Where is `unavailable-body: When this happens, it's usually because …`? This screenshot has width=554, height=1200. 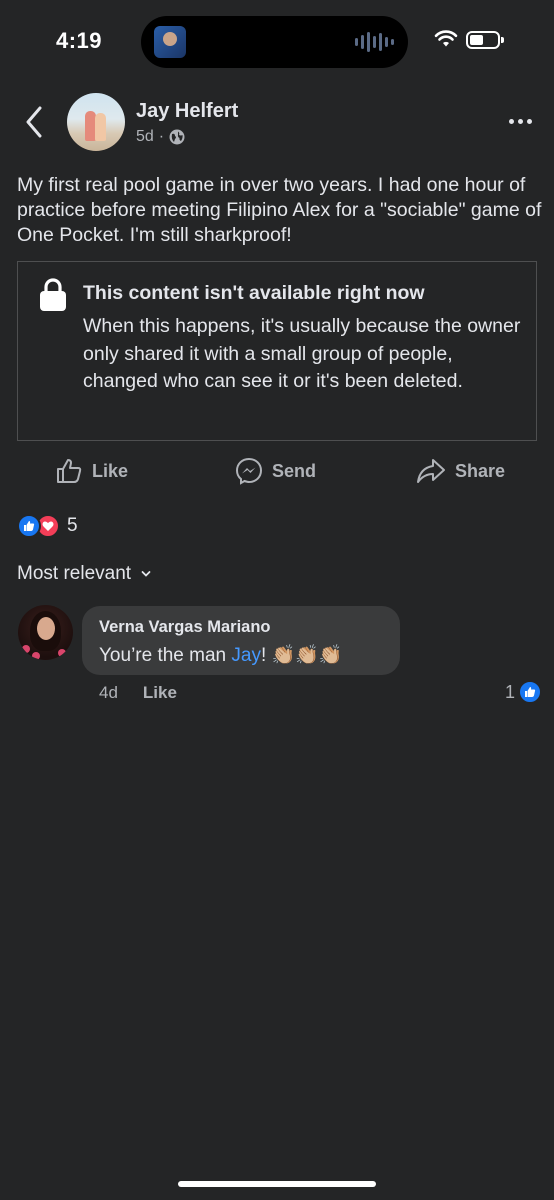 unavailable-body: When this happens, it's usually because … is located at coordinates (302, 353).